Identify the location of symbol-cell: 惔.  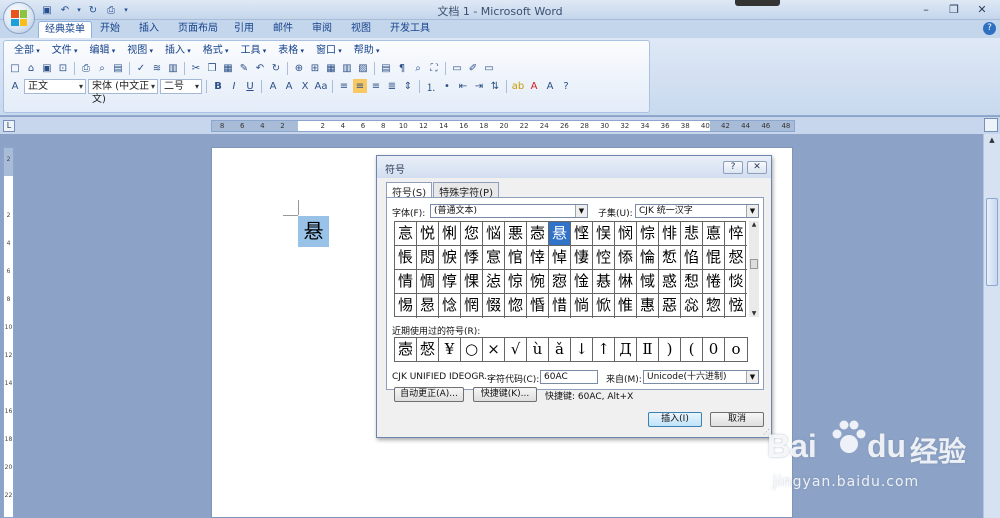
(736, 282).